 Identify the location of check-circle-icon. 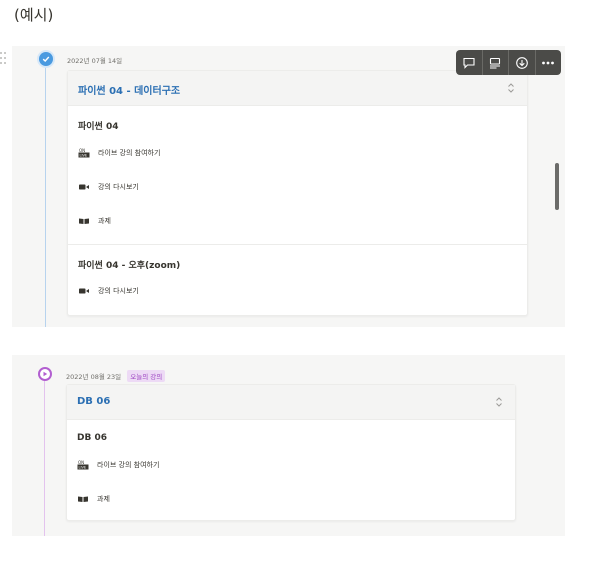
(46, 59).